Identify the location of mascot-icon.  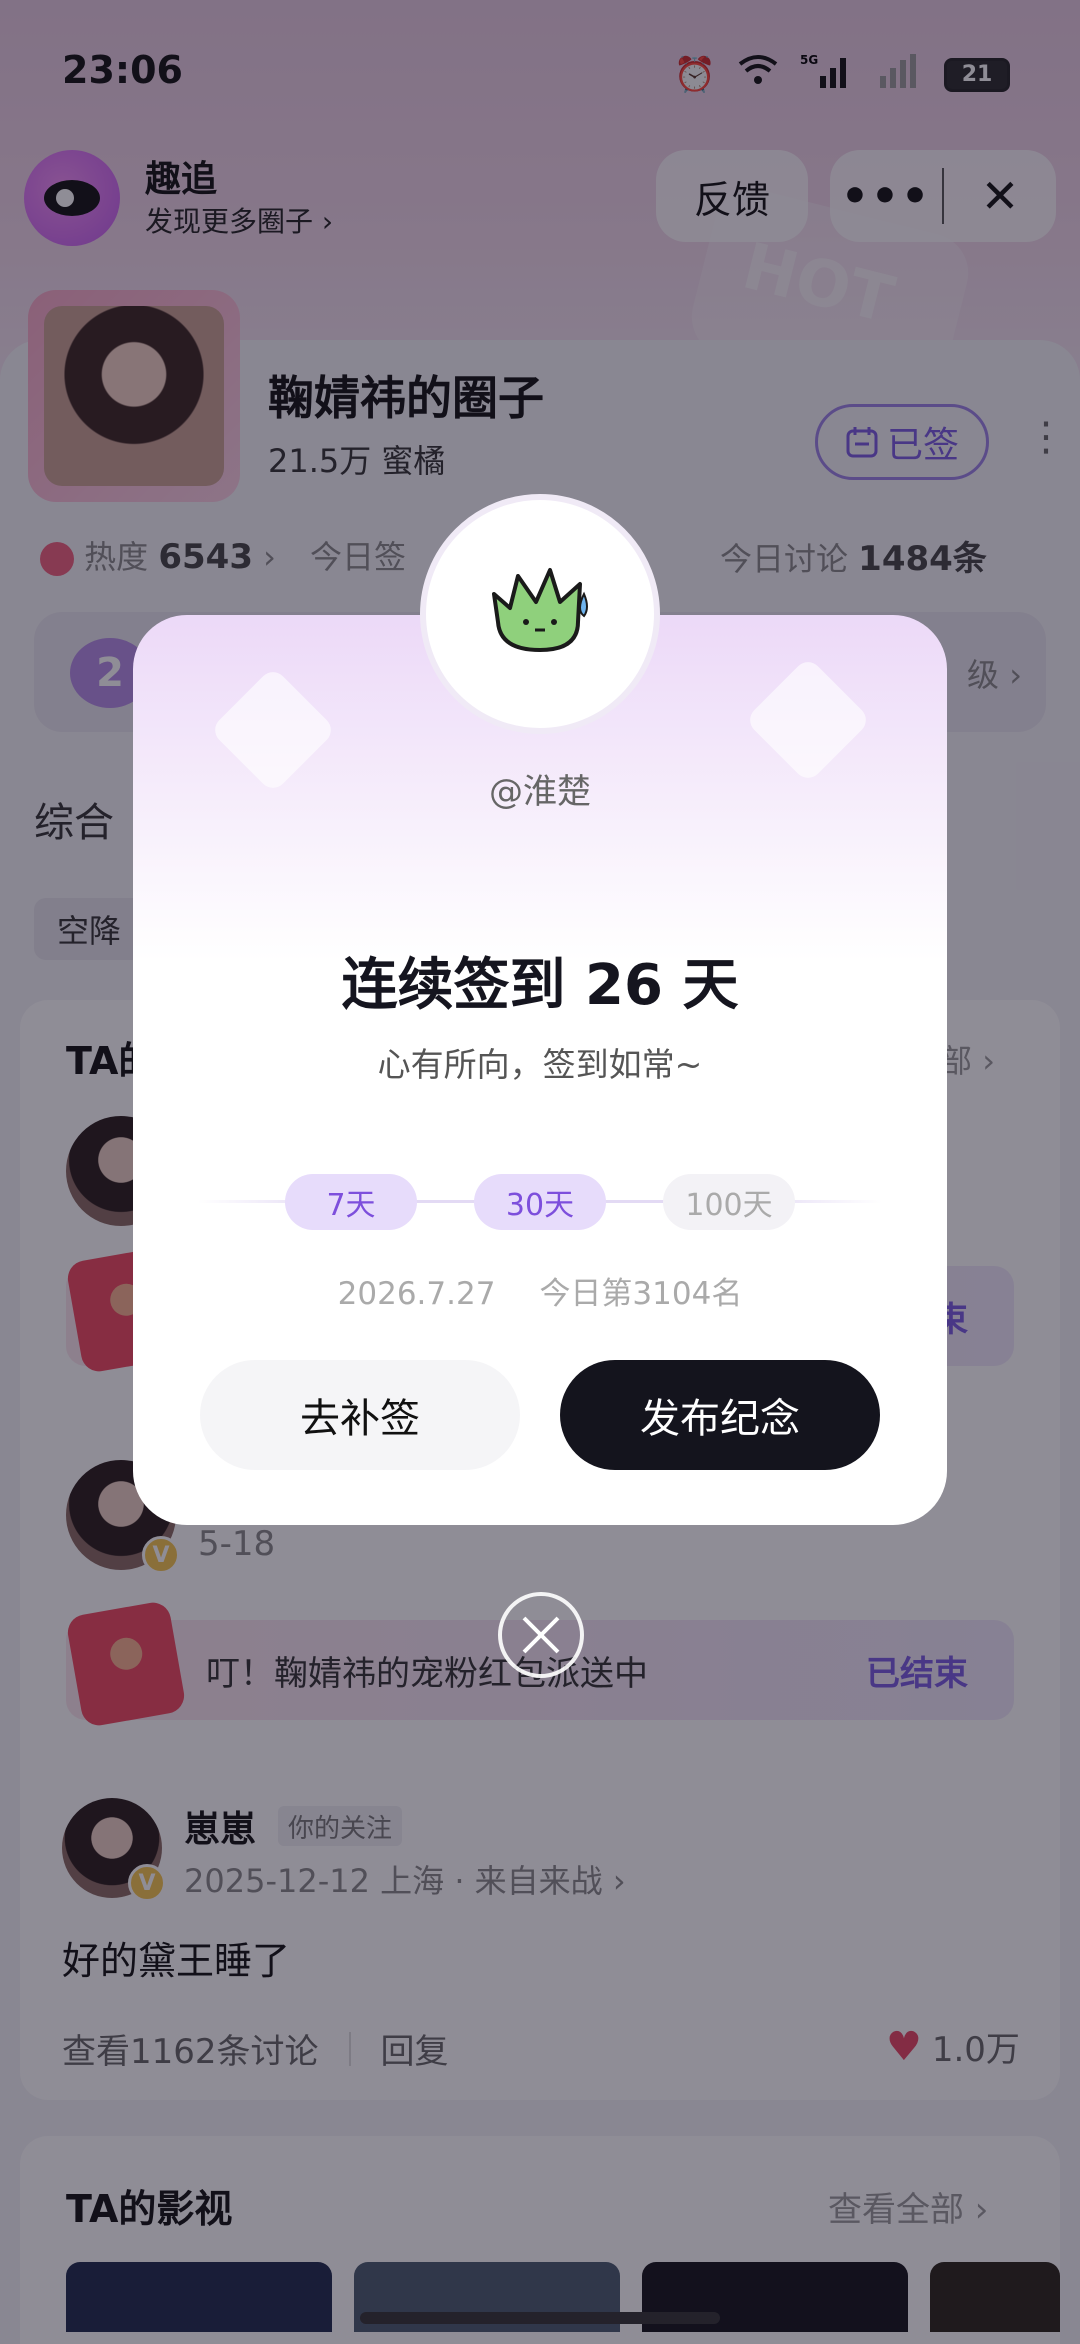
(540, 610).